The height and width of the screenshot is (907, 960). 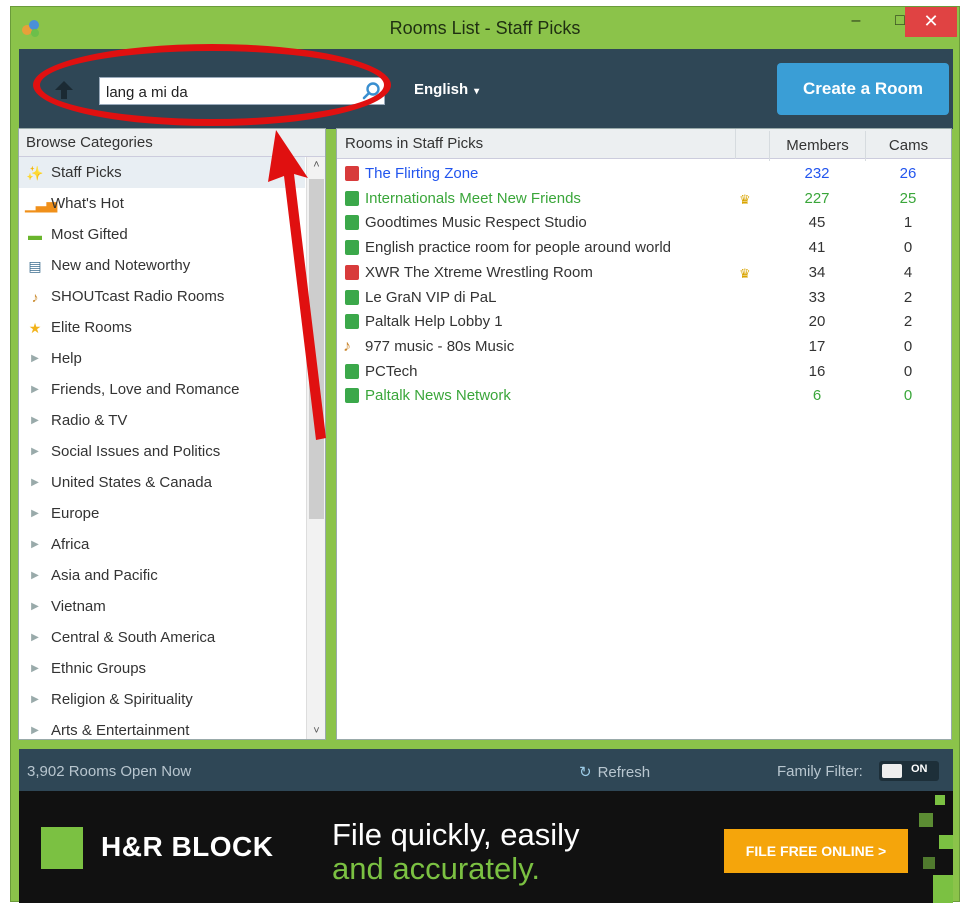 What do you see at coordinates (820, 771) in the screenshot?
I see `family-filter-label: Family Filter:` at bounding box center [820, 771].